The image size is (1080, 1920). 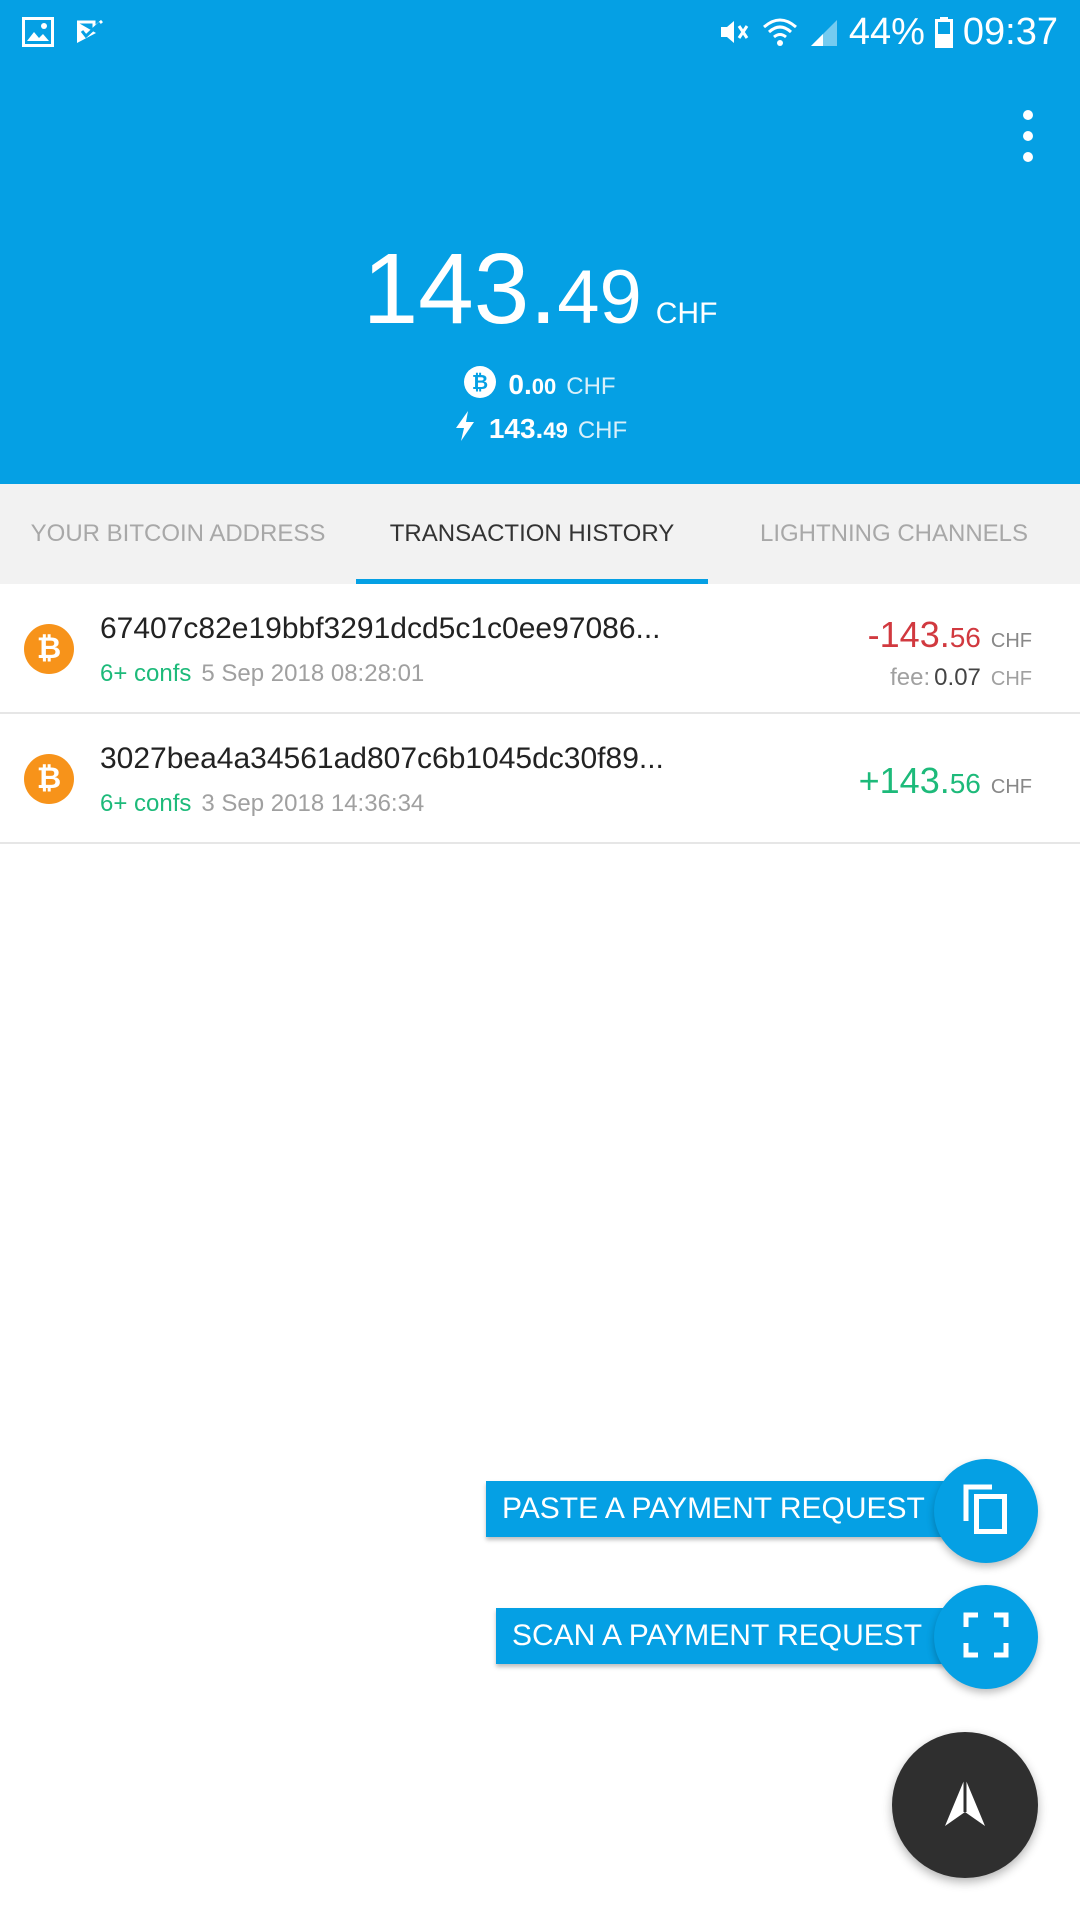 What do you see at coordinates (886, 31) in the screenshot?
I see `battery-percent: 44%` at bounding box center [886, 31].